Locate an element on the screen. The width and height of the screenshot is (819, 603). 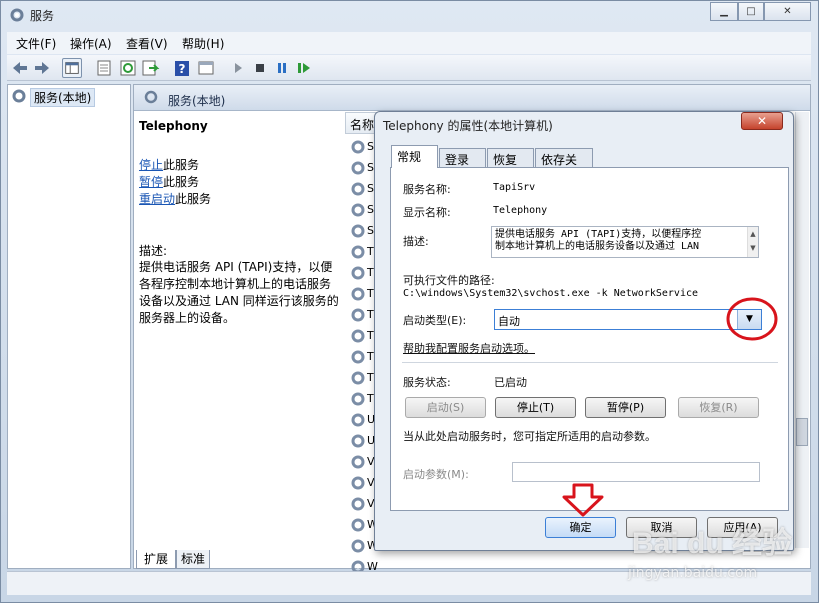
tab-general: 常规 is located at coordinates (414, 157).